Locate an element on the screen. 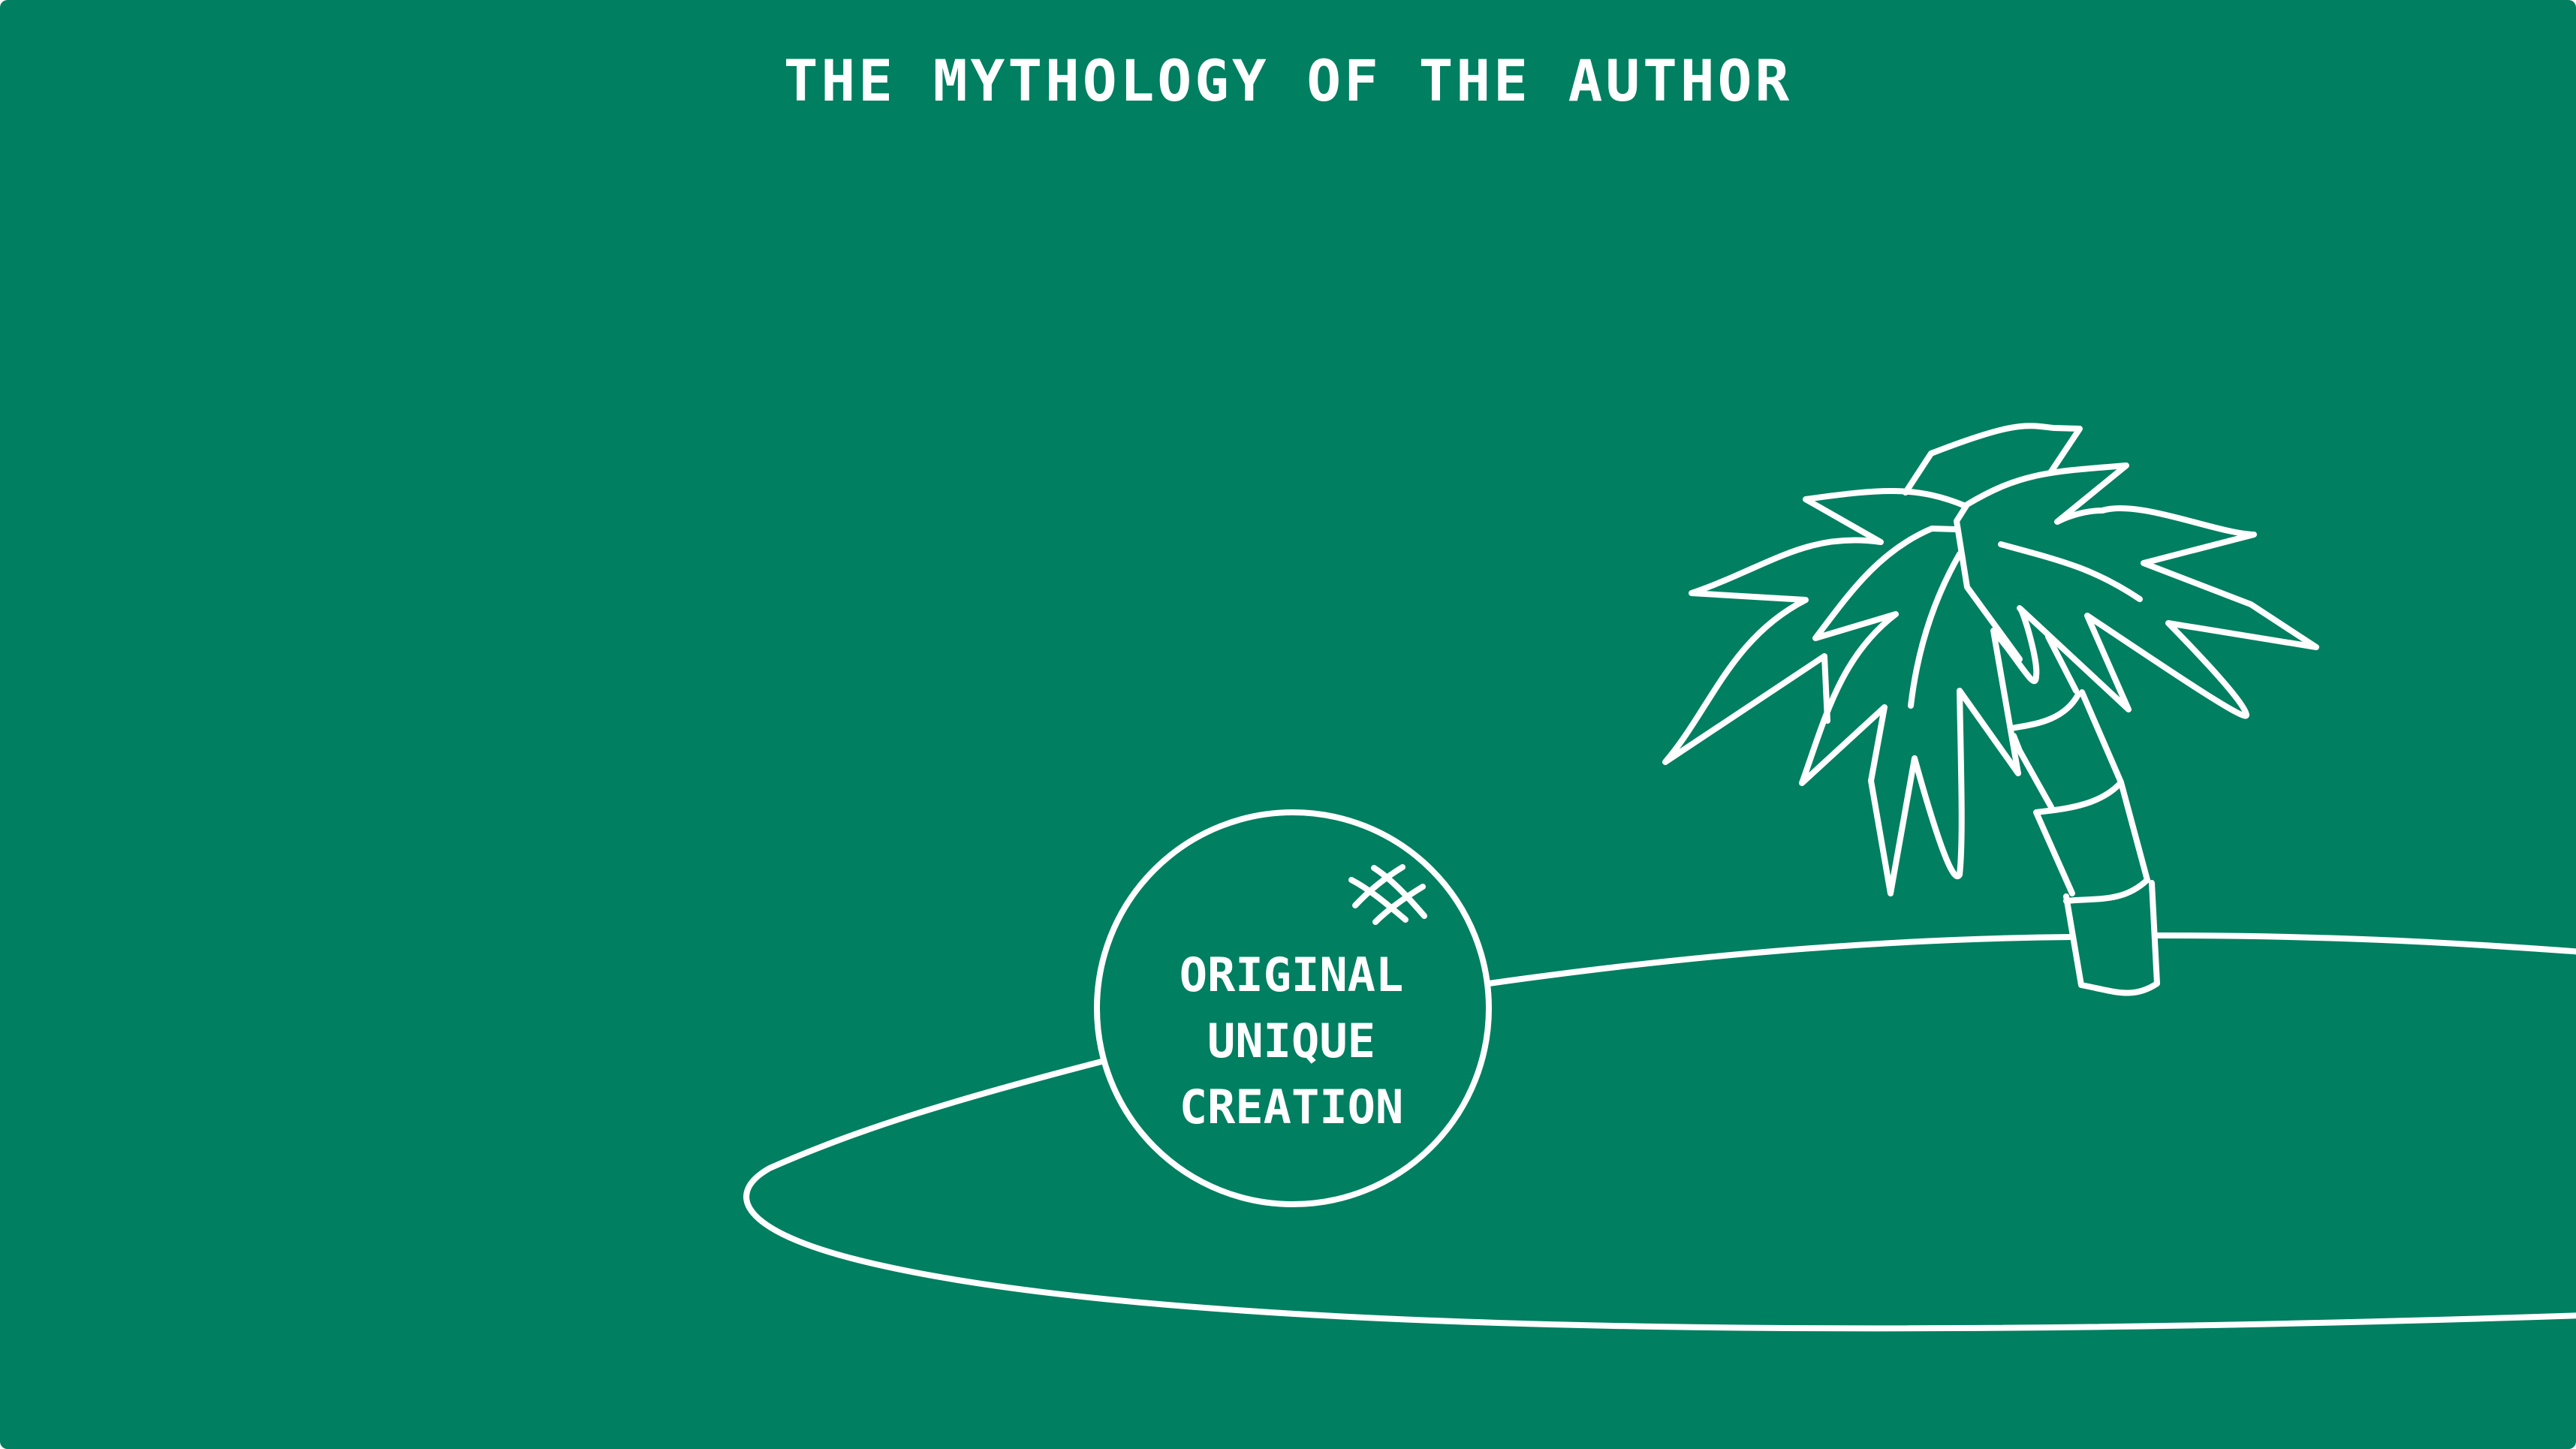 Image resolution: width=2576 pixels, height=1449 pixels. node-label: ORIGINAL UNIQUE CREATION is located at coordinates (1291, 1041).